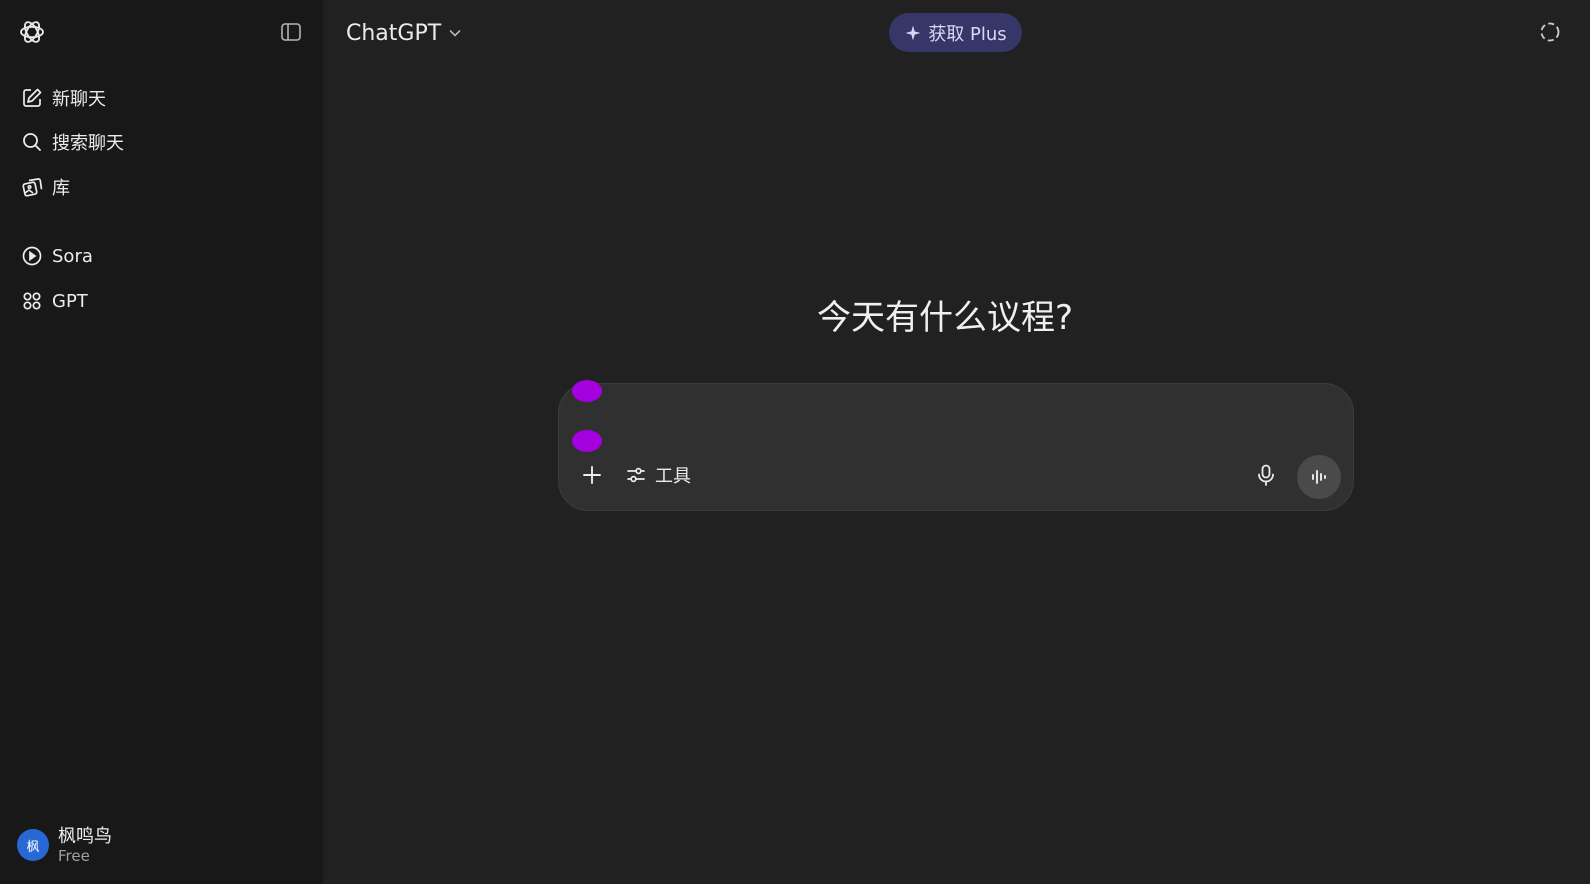 This screenshot has width=1590, height=884. Describe the element at coordinates (161, 301) in the screenshot. I see `sidebar-item-gpt: GPT` at that location.